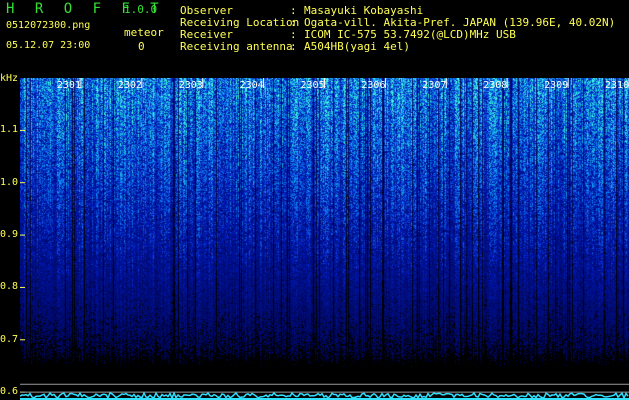 Image resolution: width=629 pixels, height=400 pixels. Describe the element at coordinates (206, 34) in the screenshot. I see `receiver-label: Receiver` at that location.